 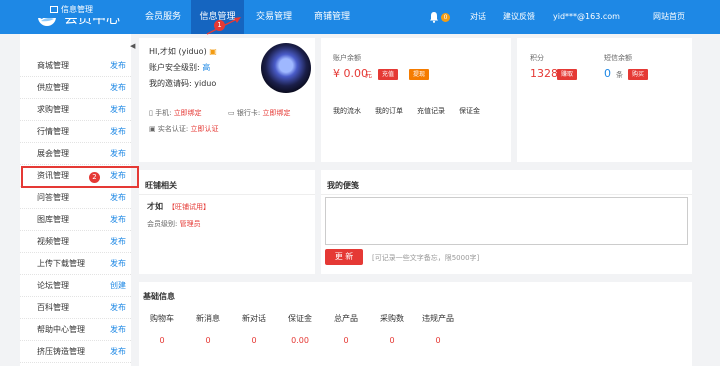 What do you see at coordinates (619, 75) in the screenshot?
I see `sms-unit: 条` at bounding box center [619, 75].